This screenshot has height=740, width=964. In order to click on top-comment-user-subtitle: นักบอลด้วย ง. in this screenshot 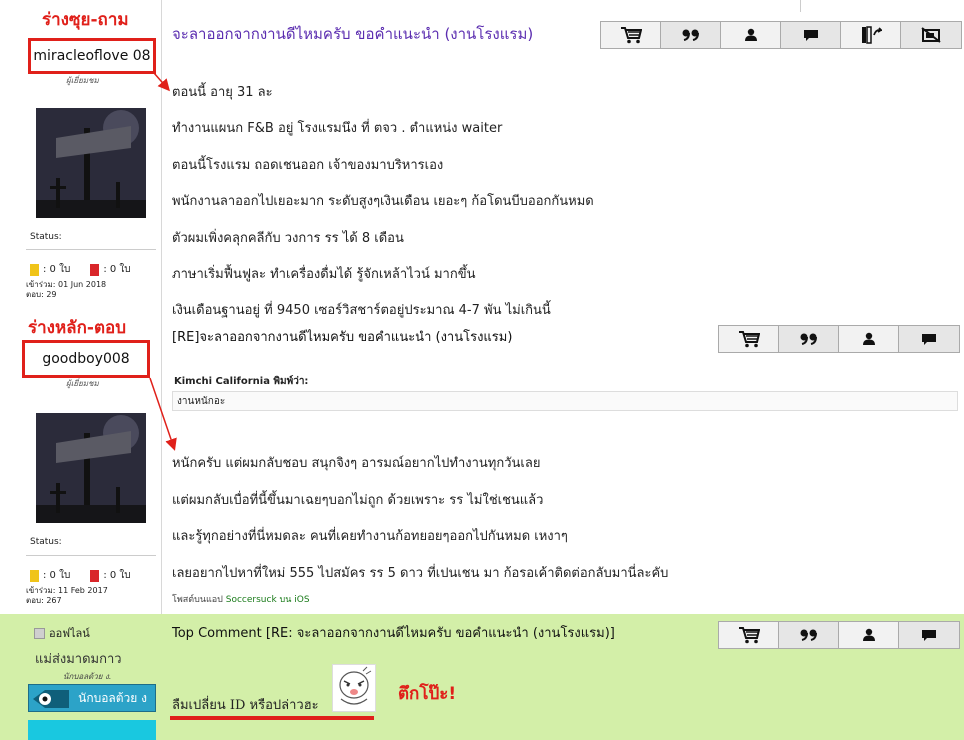, I will do `click(87, 676)`.